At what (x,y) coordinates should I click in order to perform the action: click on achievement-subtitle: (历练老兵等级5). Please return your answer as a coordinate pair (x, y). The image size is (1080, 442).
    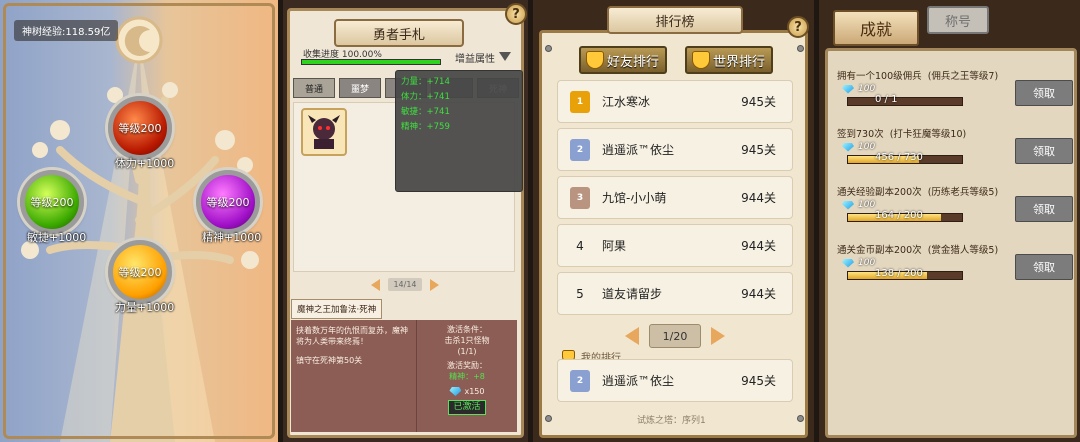
    Looking at the image, I should click on (963, 192).